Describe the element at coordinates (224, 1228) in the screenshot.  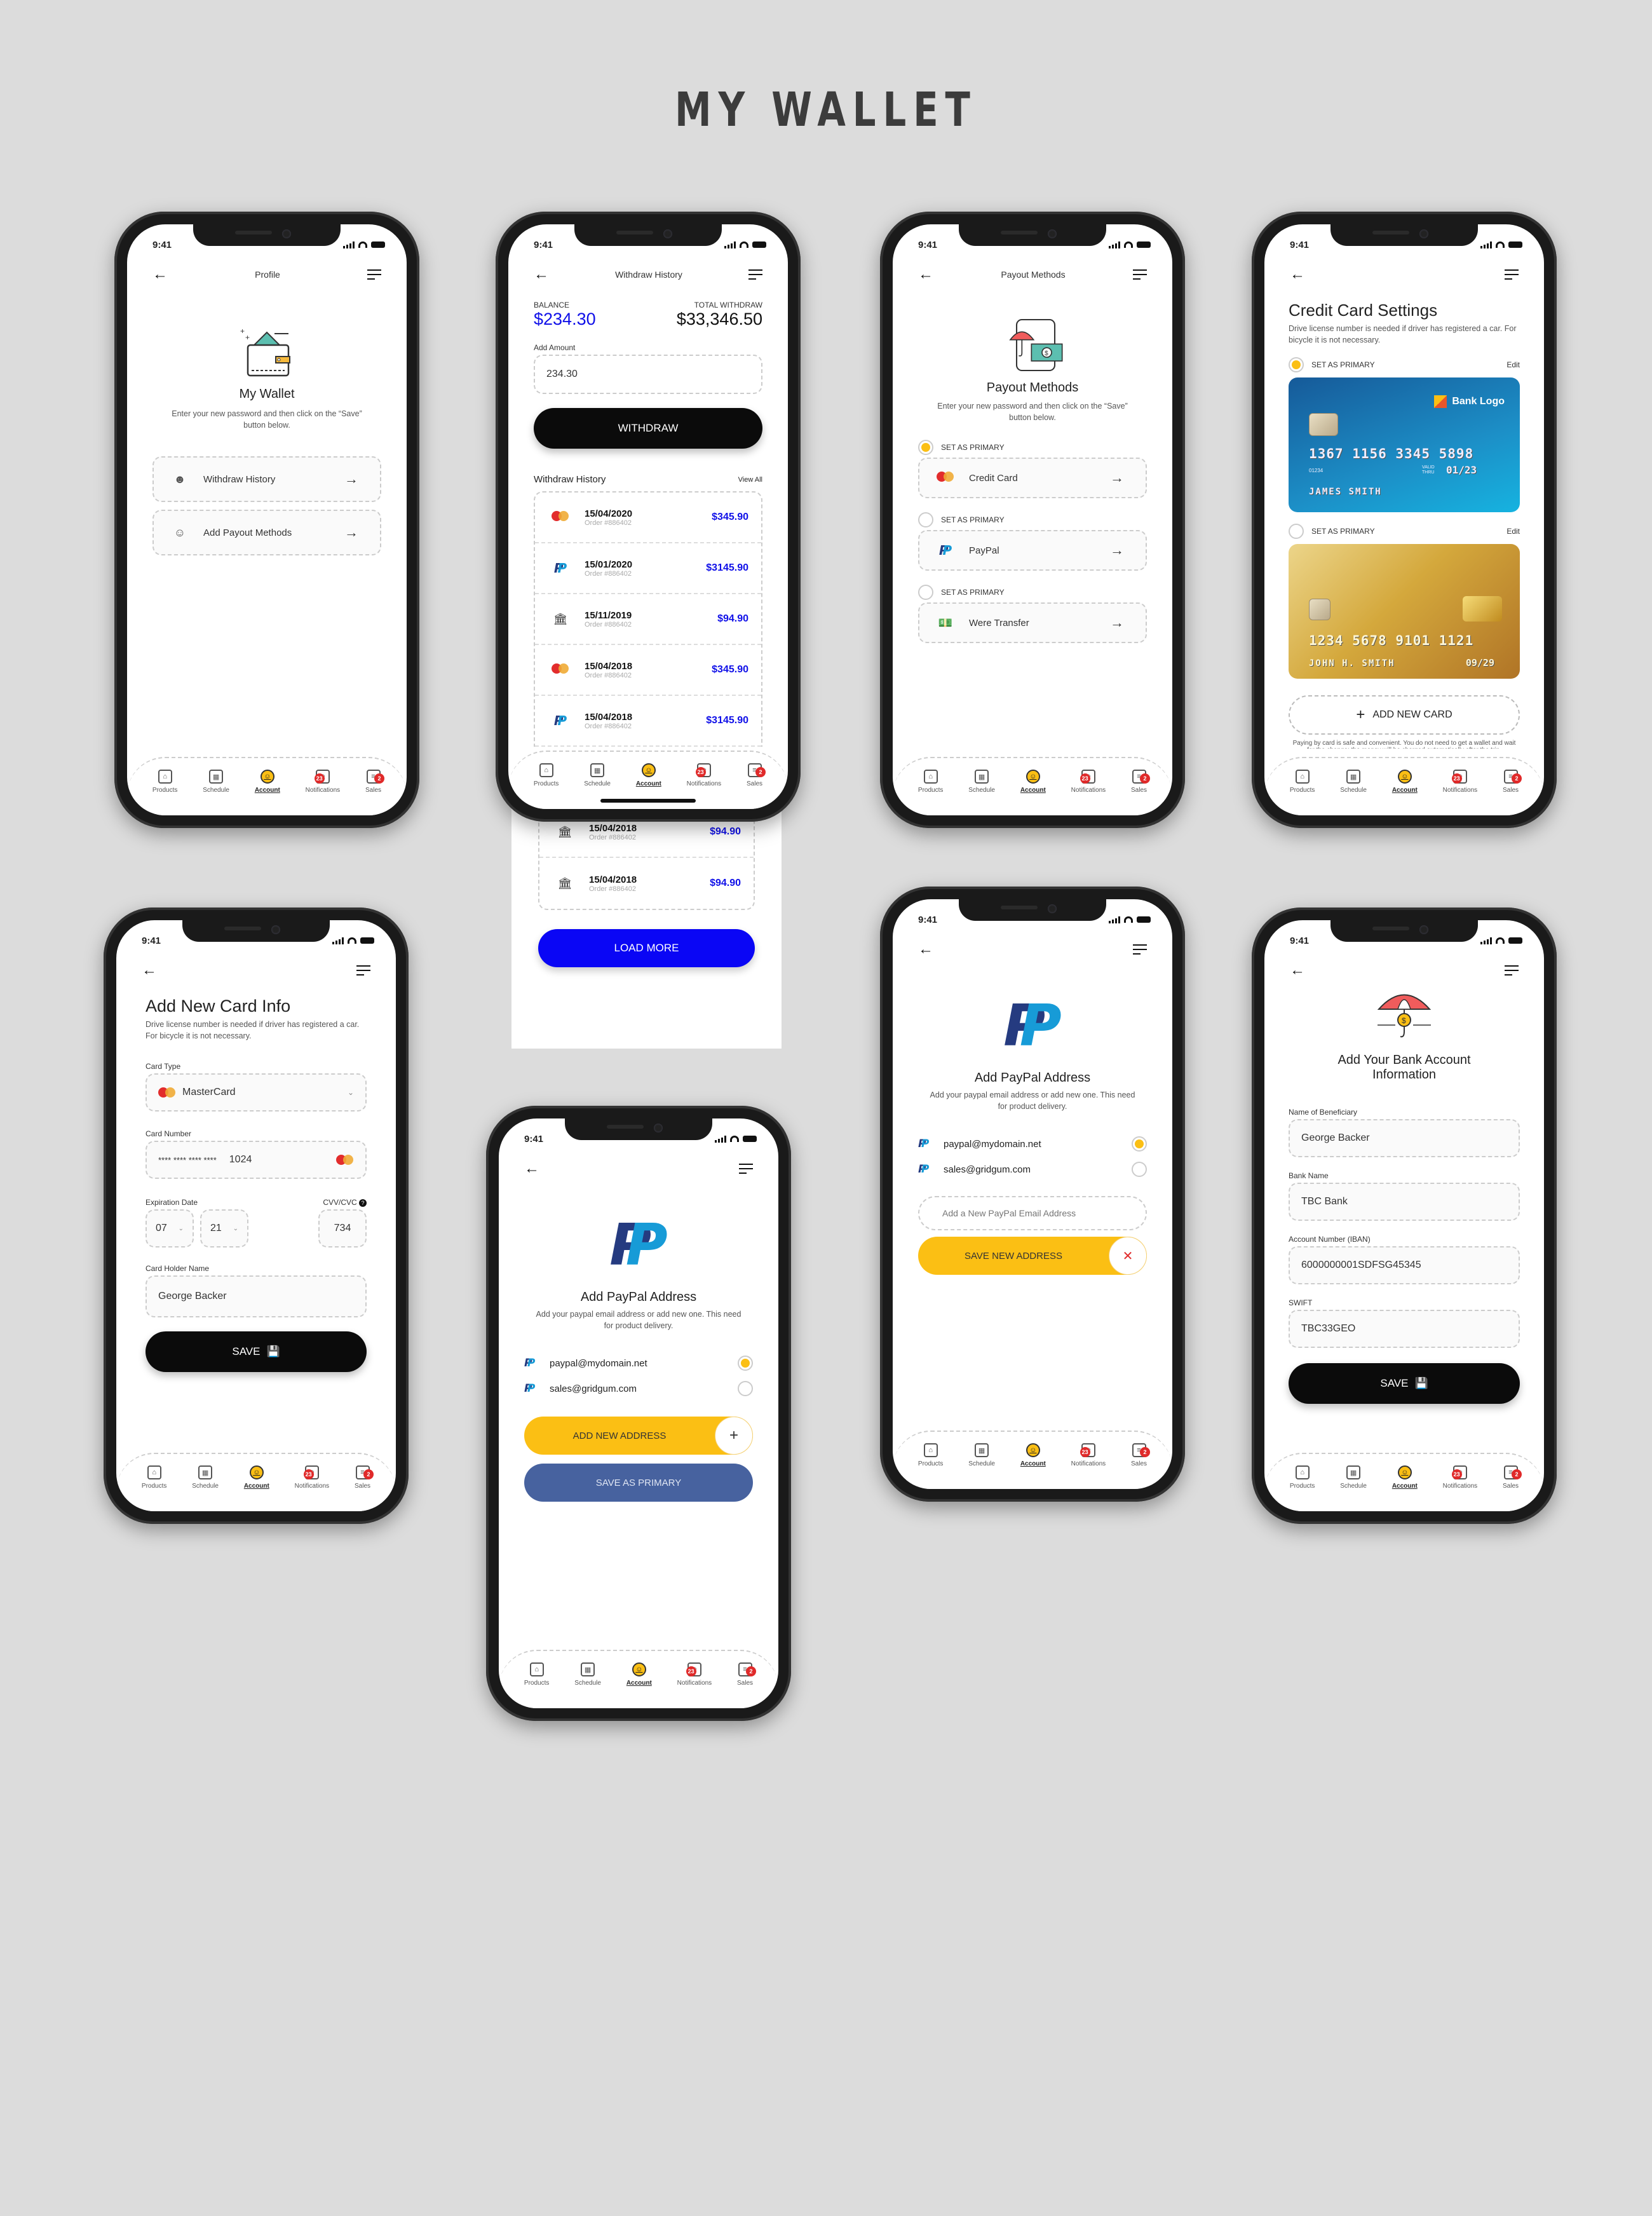
I see `expiry-year-select: 21 ⌄` at that location.